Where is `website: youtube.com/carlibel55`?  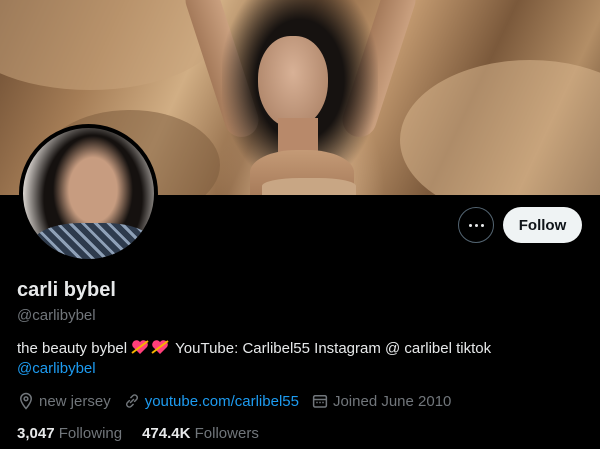 website: youtube.com/carlibel55 is located at coordinates (211, 401).